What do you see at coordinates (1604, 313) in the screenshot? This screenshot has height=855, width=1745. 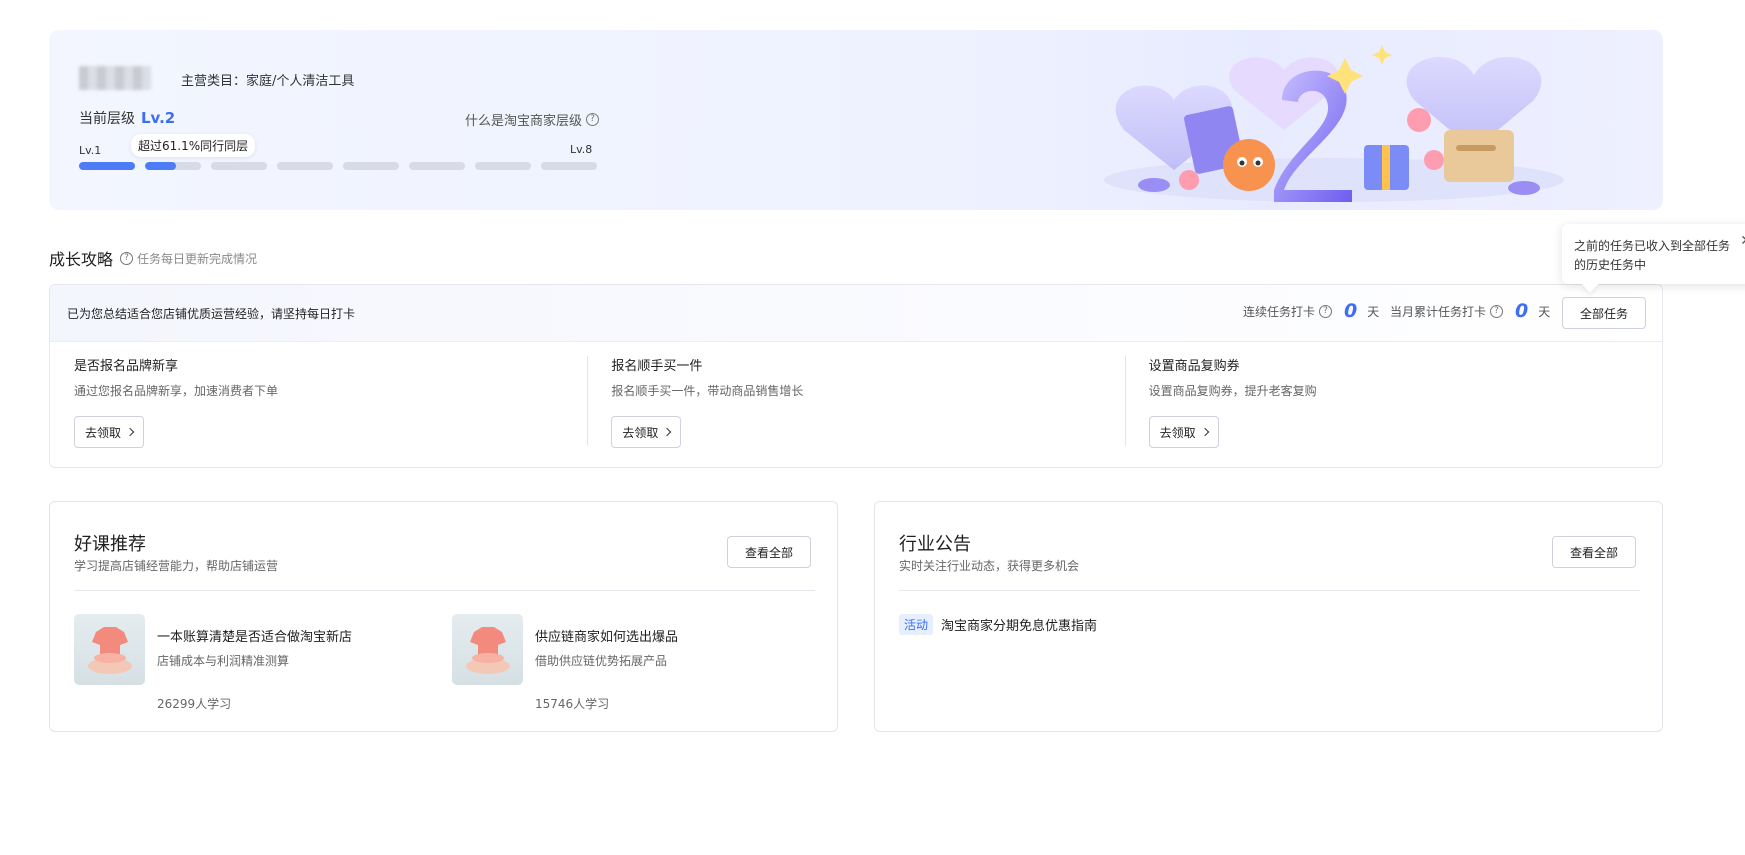 I see `all-tasks-button: 全部任务` at bounding box center [1604, 313].